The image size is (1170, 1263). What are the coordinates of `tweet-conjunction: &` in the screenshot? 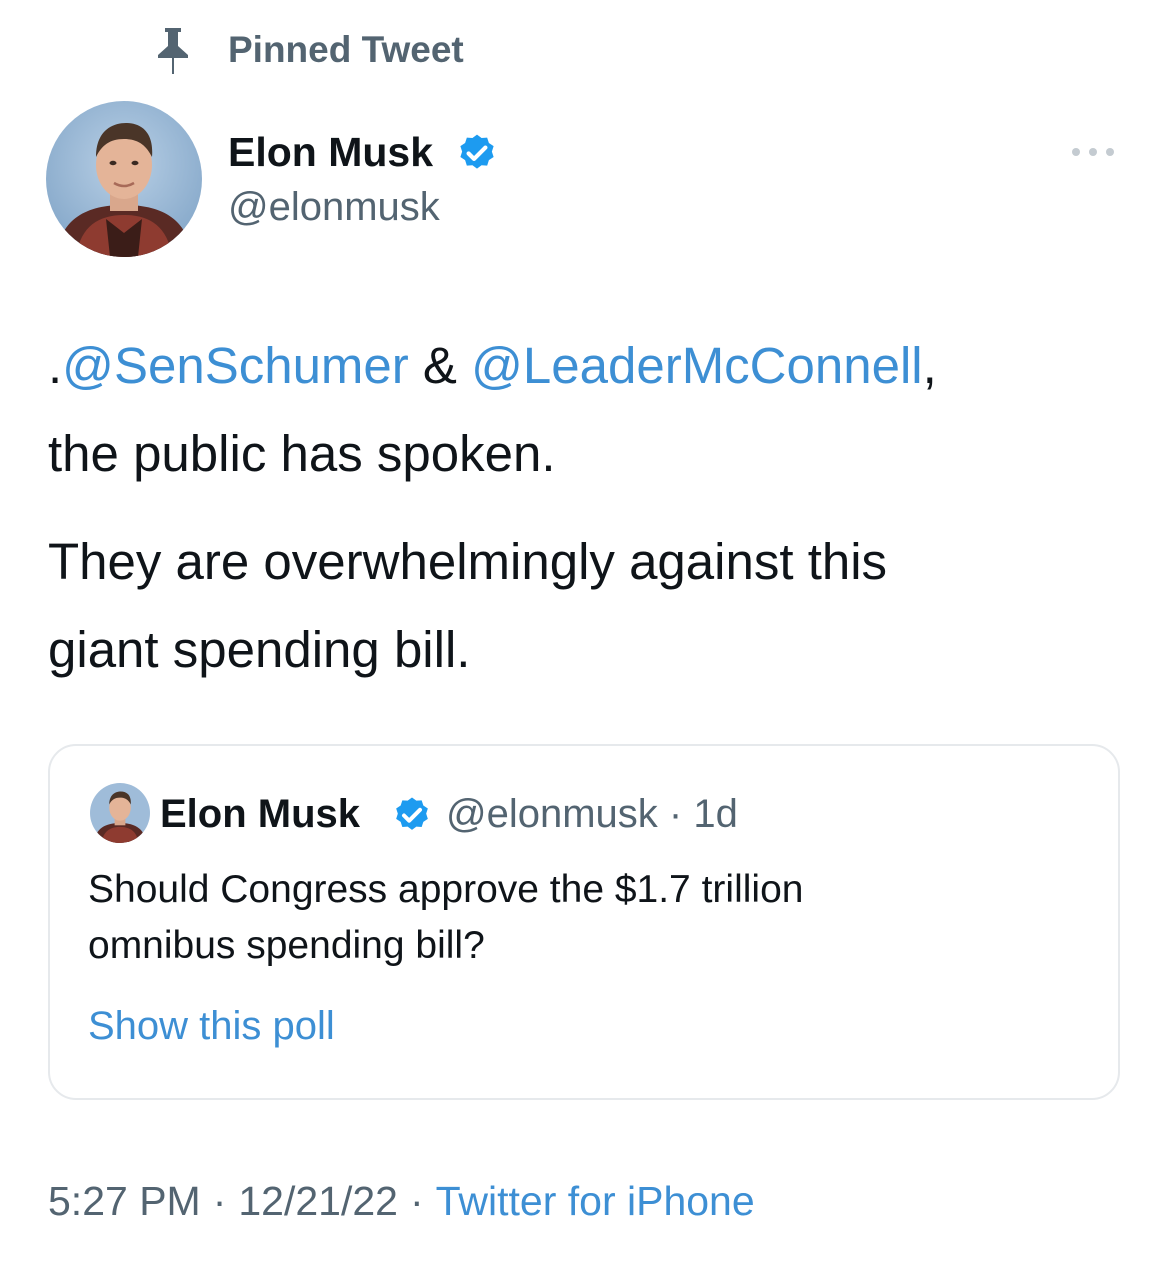 It's located at (440, 365).